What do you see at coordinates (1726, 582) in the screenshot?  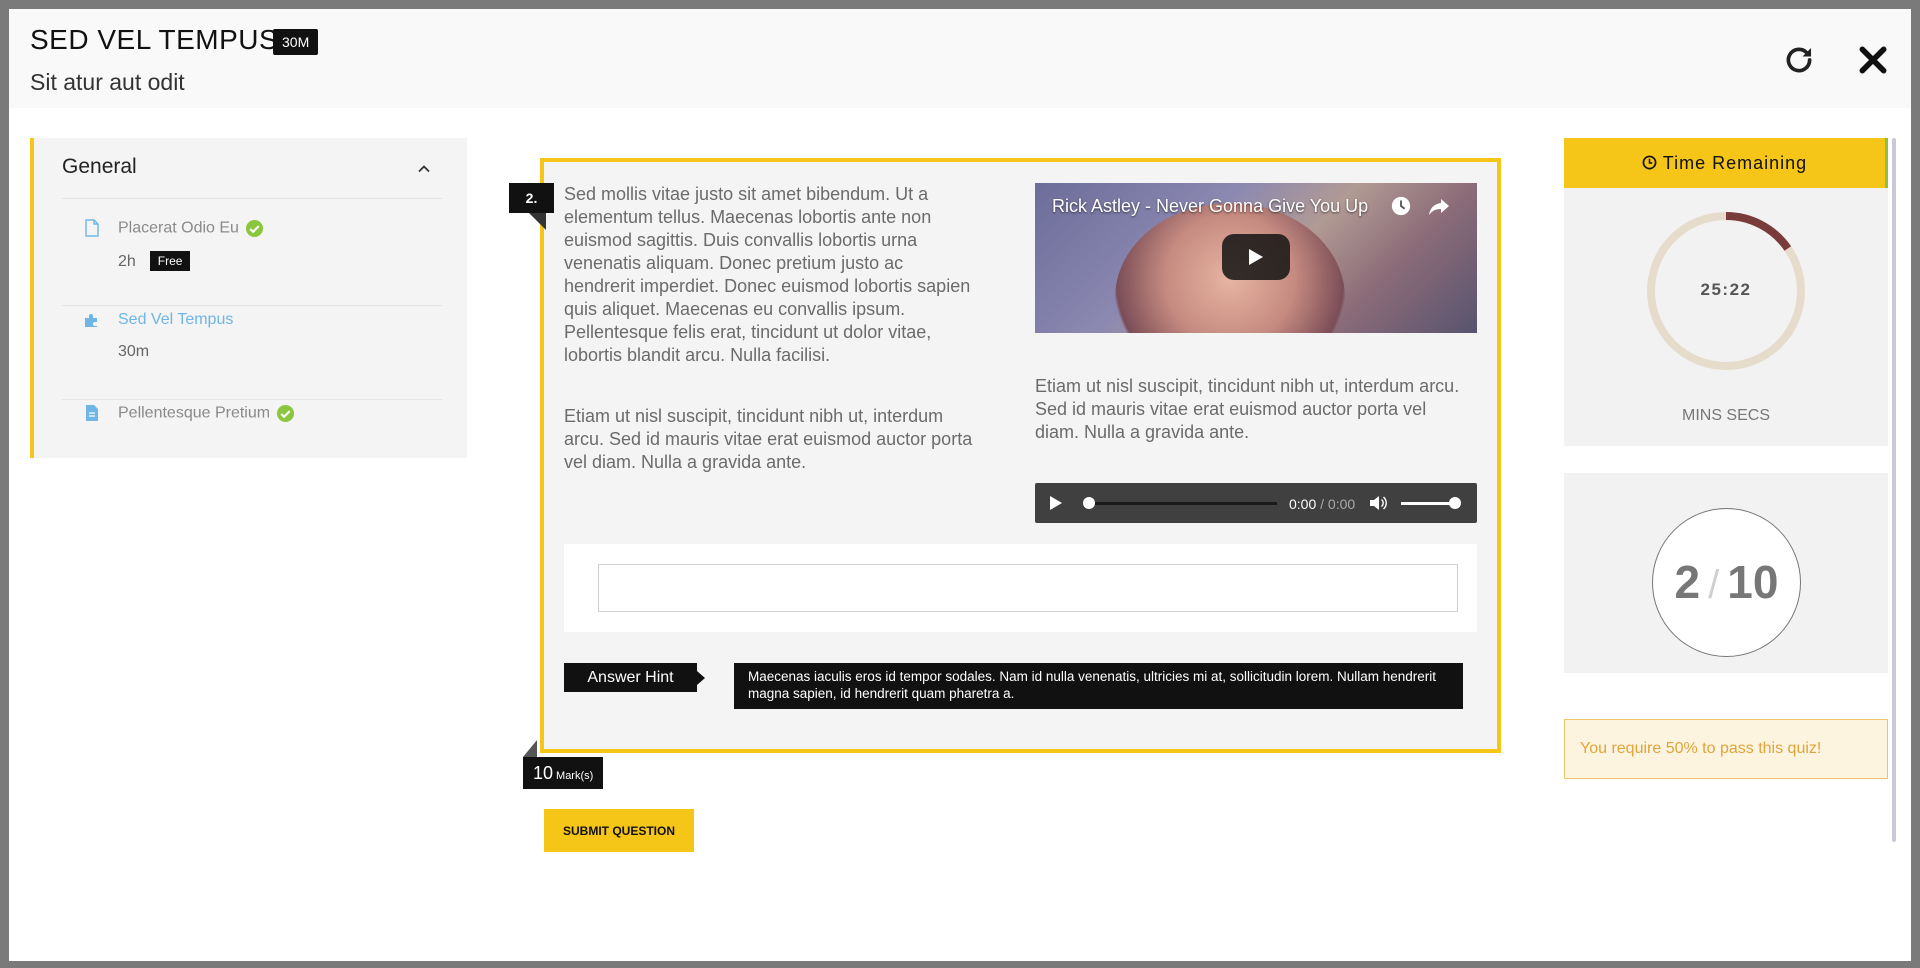 I see `question-progress: 2/10` at bounding box center [1726, 582].